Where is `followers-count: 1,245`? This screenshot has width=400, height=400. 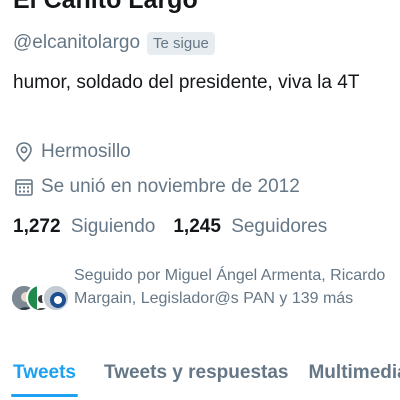
followers-count: 1,245 is located at coordinates (197, 226).